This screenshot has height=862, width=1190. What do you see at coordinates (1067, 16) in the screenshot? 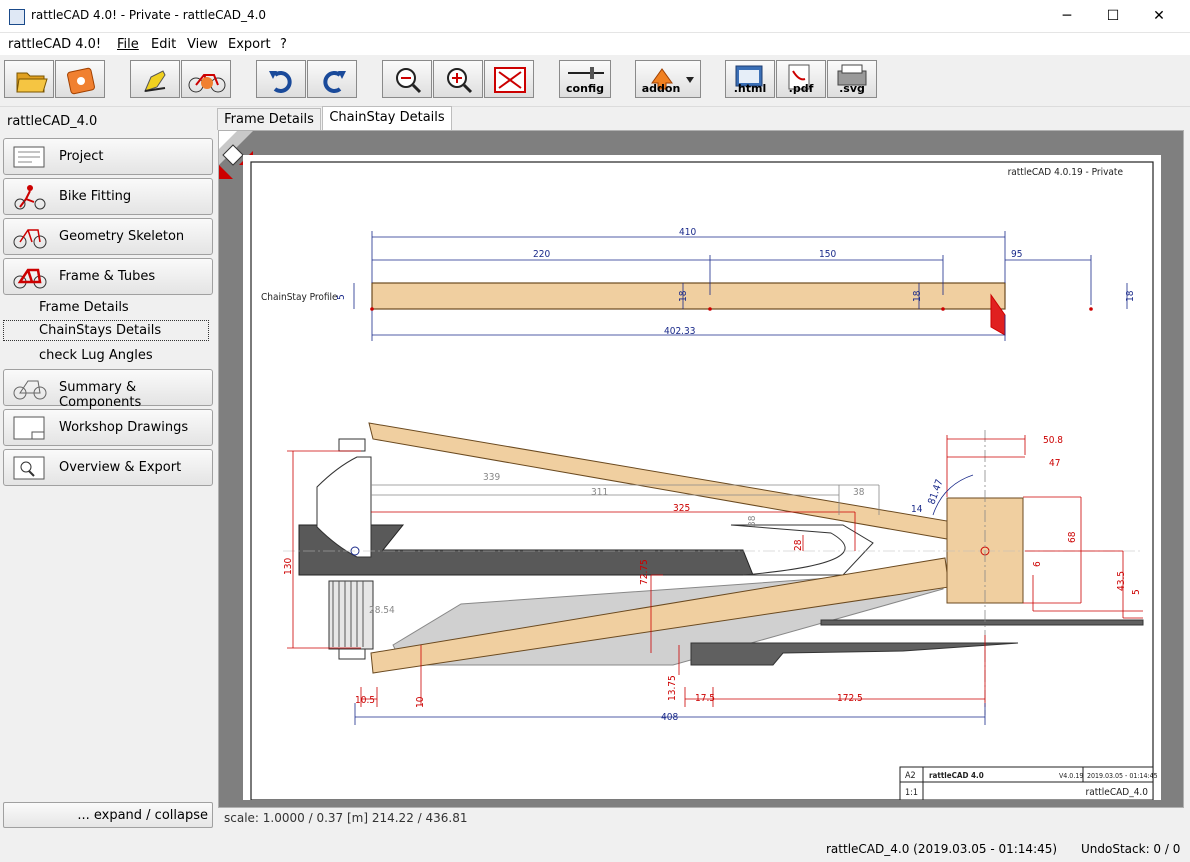
I see `minimize-button: ─` at bounding box center [1067, 16].